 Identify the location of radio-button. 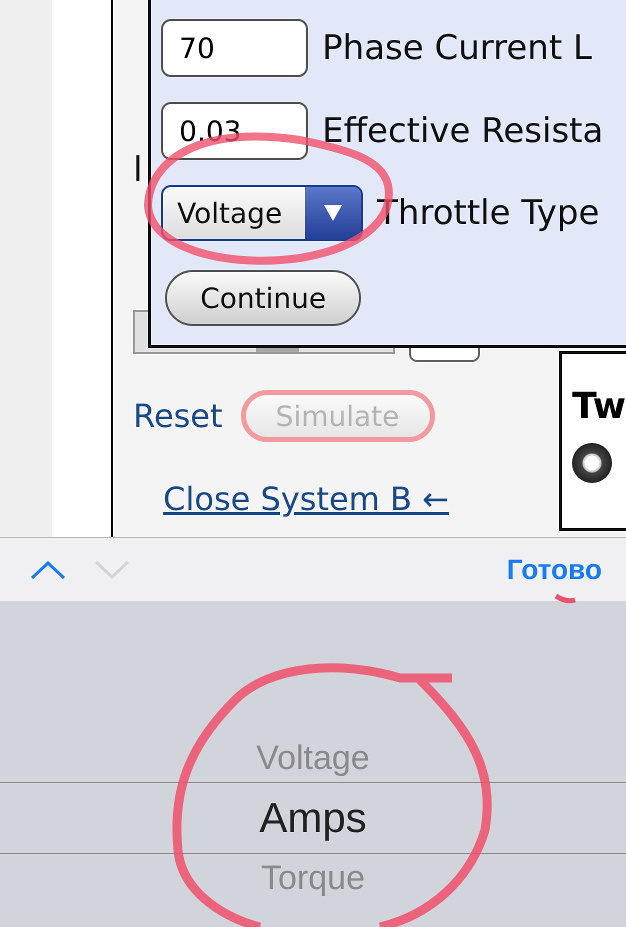
(592, 463).